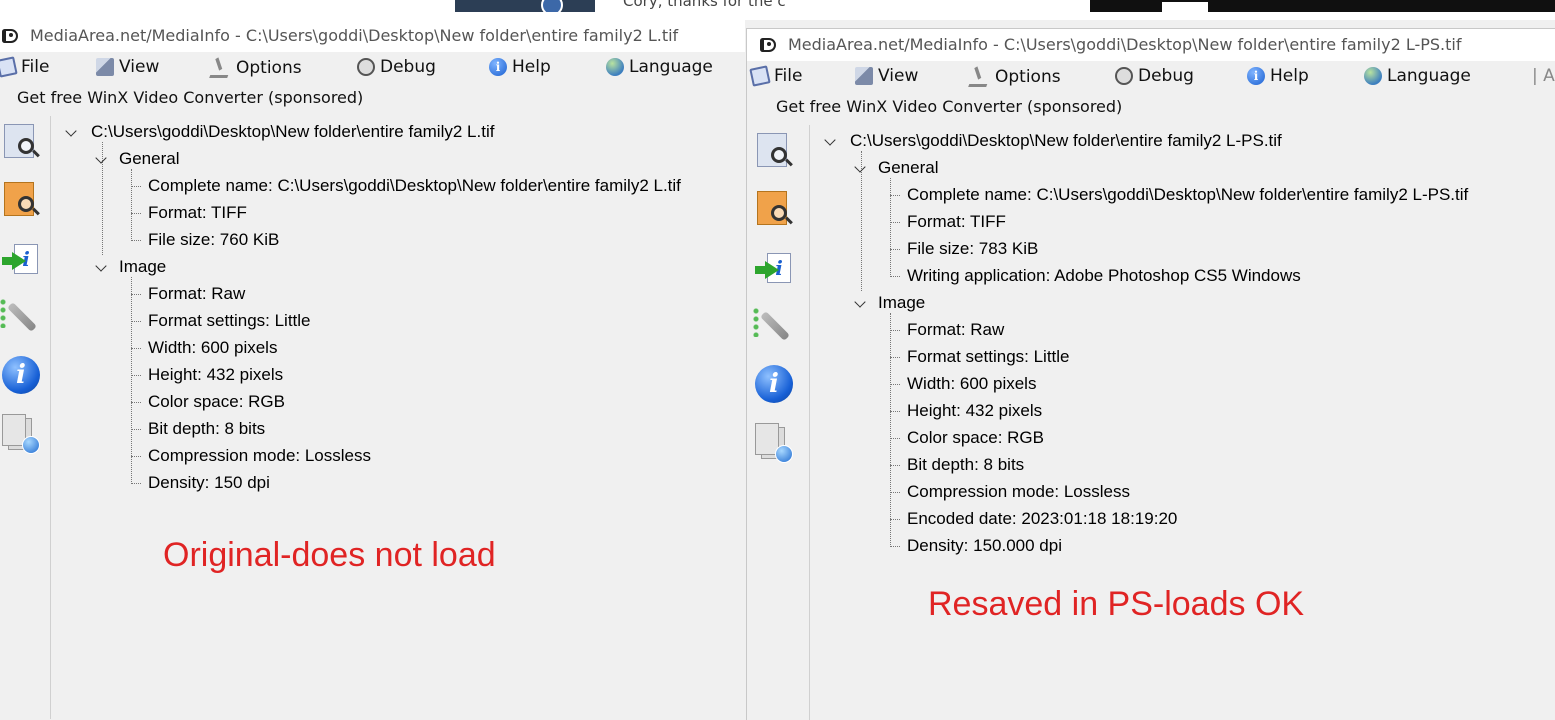 Image resolution: width=1555 pixels, height=720 pixels. What do you see at coordinates (1543, 76) in the screenshot?
I see `menu-overflow: | A` at bounding box center [1543, 76].